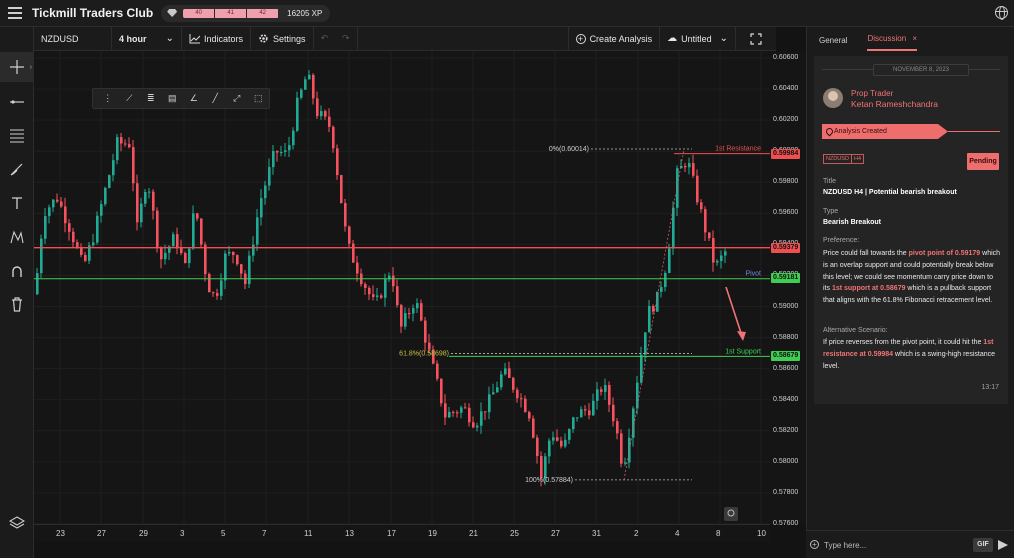 The image size is (1014, 558). Describe the element at coordinates (73, 38) in the screenshot. I see `symbol-selector: NZDUSD` at that location.